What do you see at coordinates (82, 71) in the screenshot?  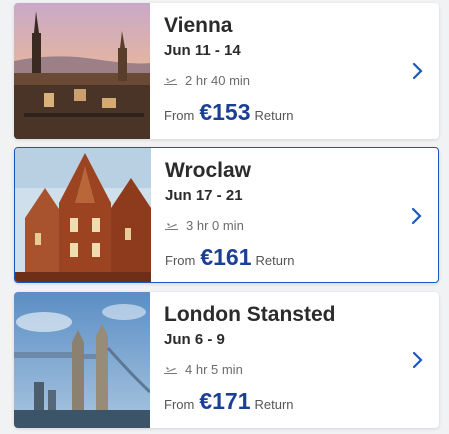 I see `destination-photo-vienna` at bounding box center [82, 71].